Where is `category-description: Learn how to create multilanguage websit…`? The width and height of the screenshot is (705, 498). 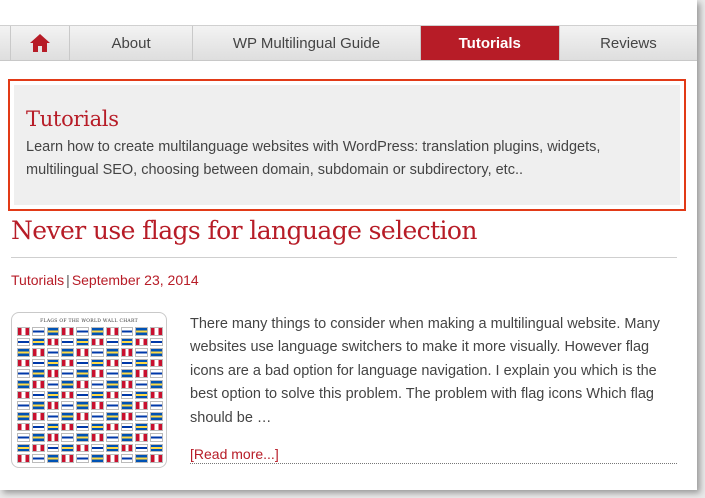
category-description: Learn how to create multilanguage websit… is located at coordinates (313, 158).